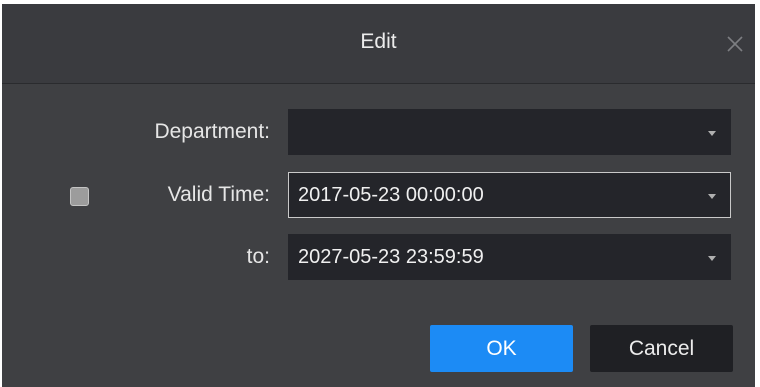  I want to click on valid-time-start-field: 2017-05-23 00:00:00, so click(509, 195).